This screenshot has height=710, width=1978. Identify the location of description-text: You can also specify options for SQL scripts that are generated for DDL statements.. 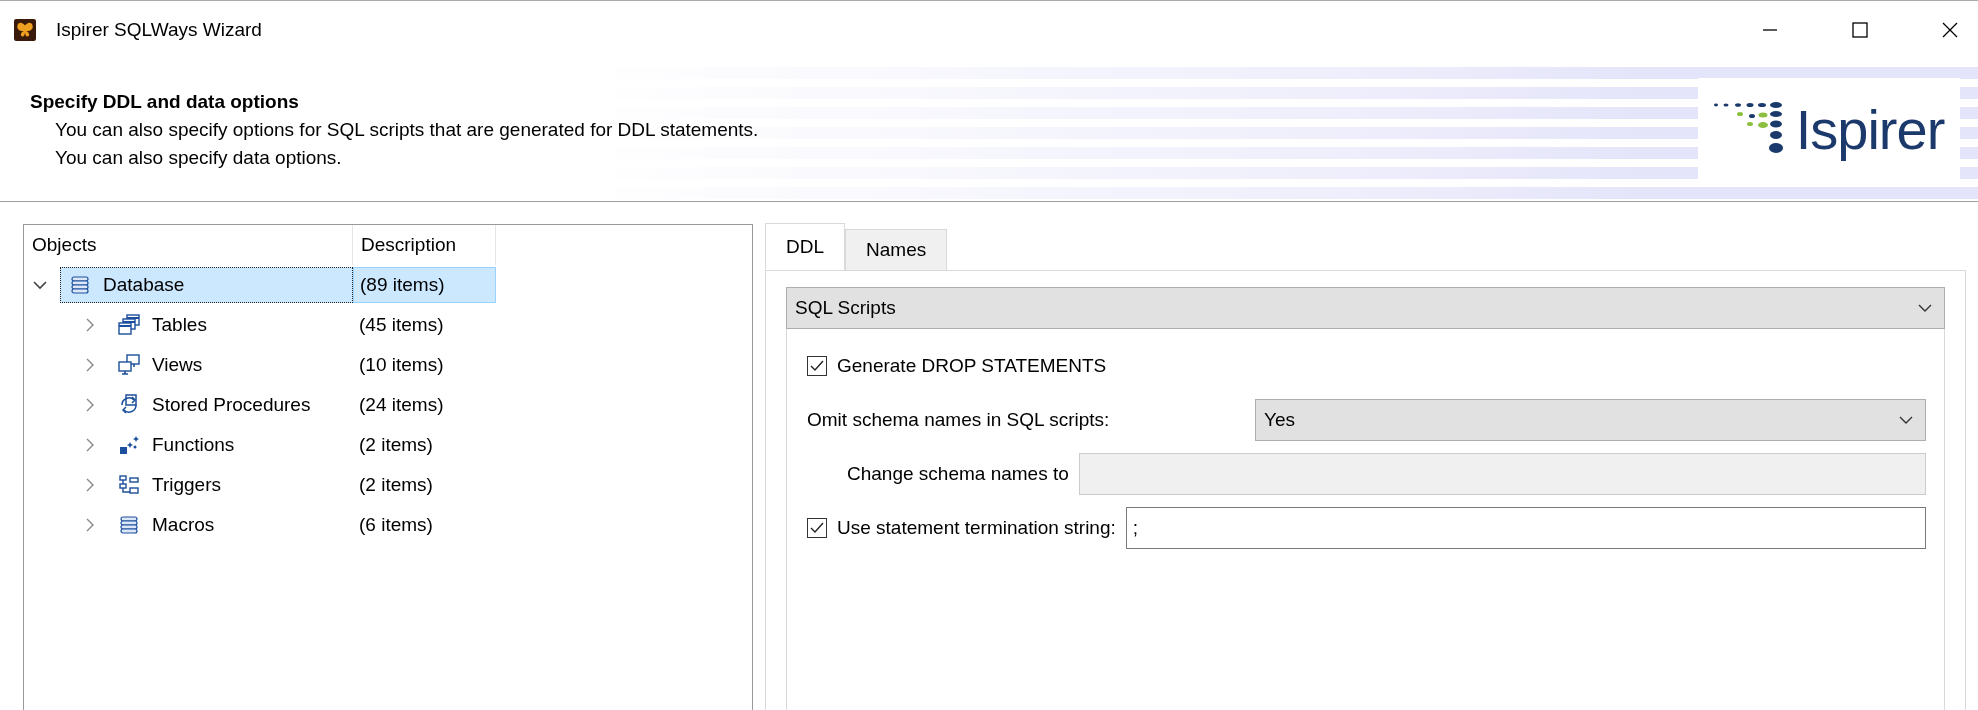
(406, 130).